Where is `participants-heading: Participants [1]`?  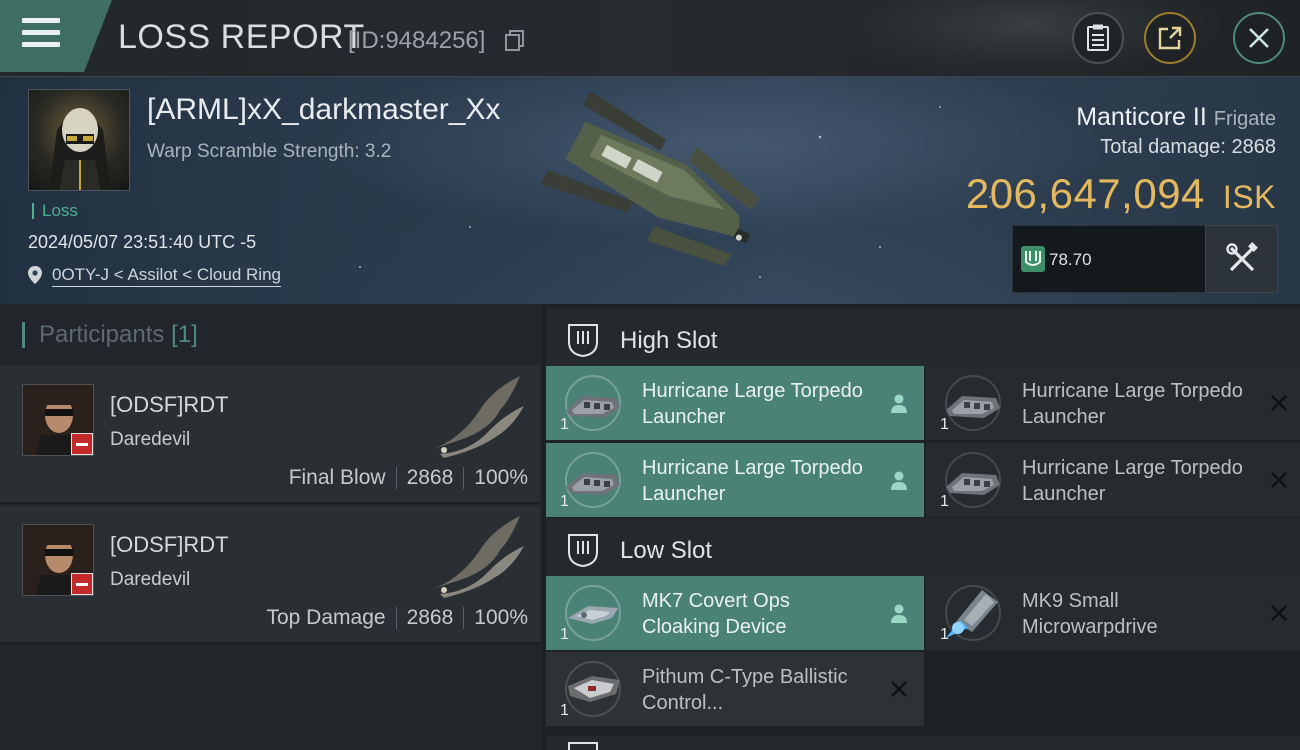
participants-heading: Participants [1] is located at coordinates (110, 335).